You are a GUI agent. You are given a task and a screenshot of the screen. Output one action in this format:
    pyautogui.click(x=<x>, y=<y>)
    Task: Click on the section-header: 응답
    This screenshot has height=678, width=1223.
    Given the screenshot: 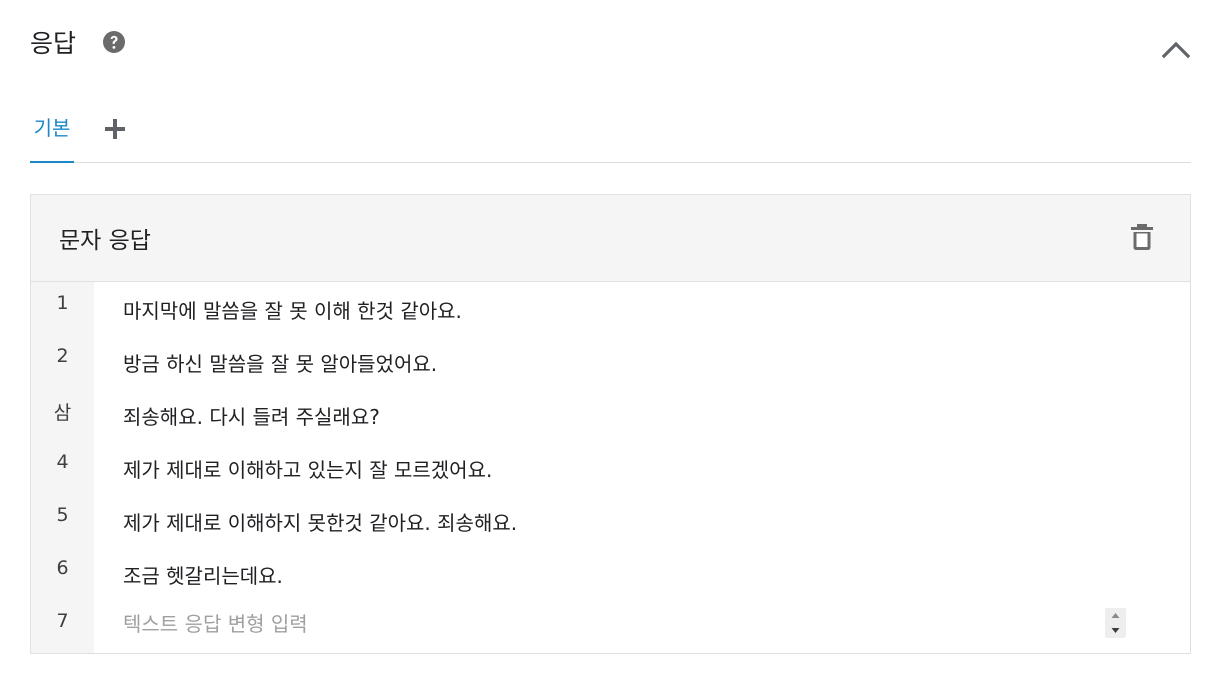 What is the action you would take?
    pyautogui.click(x=78, y=42)
    